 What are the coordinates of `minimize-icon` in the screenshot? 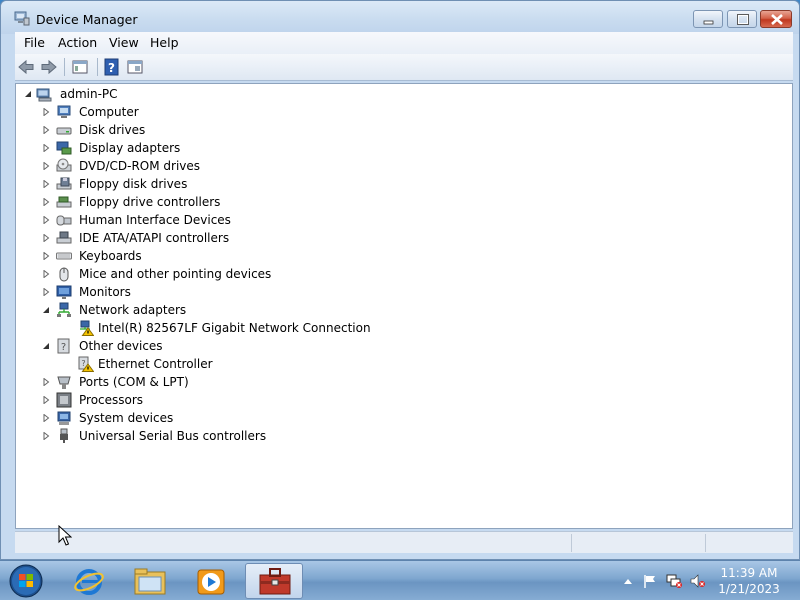 It's located at (708, 22).